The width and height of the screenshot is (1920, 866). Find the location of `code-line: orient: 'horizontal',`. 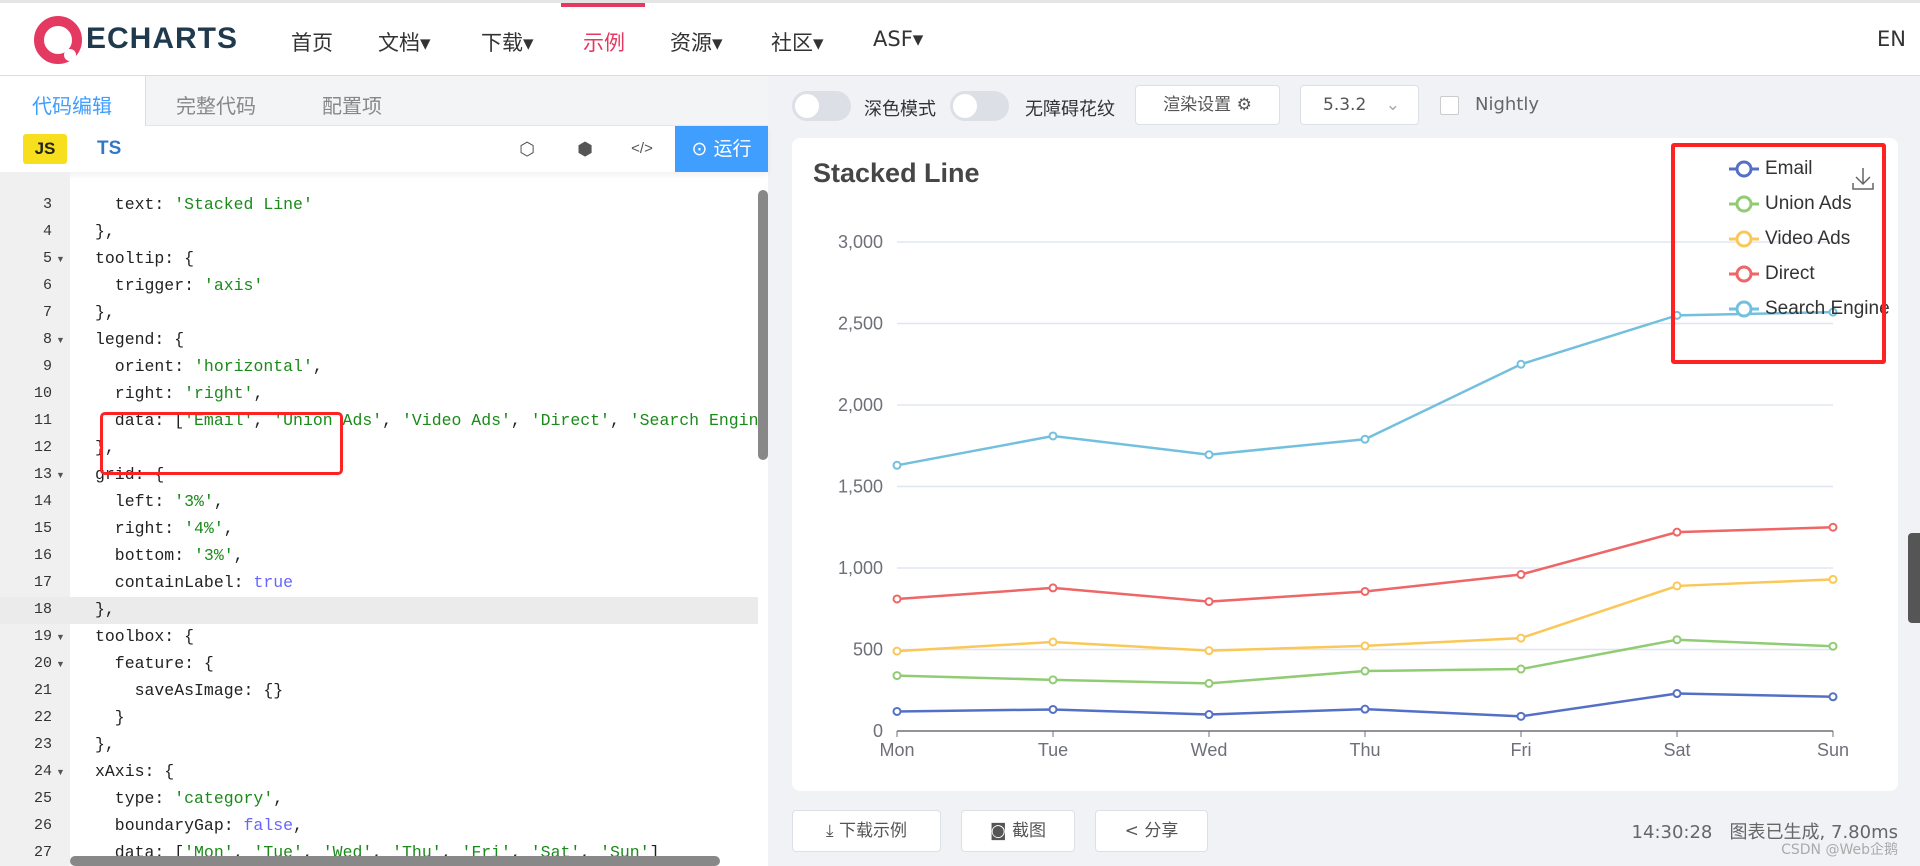

code-line: orient: 'horizontal', is located at coordinates (209, 366).